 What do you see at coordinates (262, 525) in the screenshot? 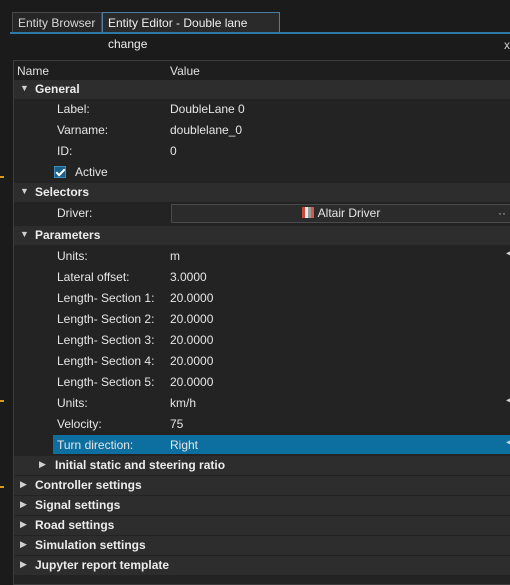
I see `section-road-settings: ▶ Road settings` at bounding box center [262, 525].